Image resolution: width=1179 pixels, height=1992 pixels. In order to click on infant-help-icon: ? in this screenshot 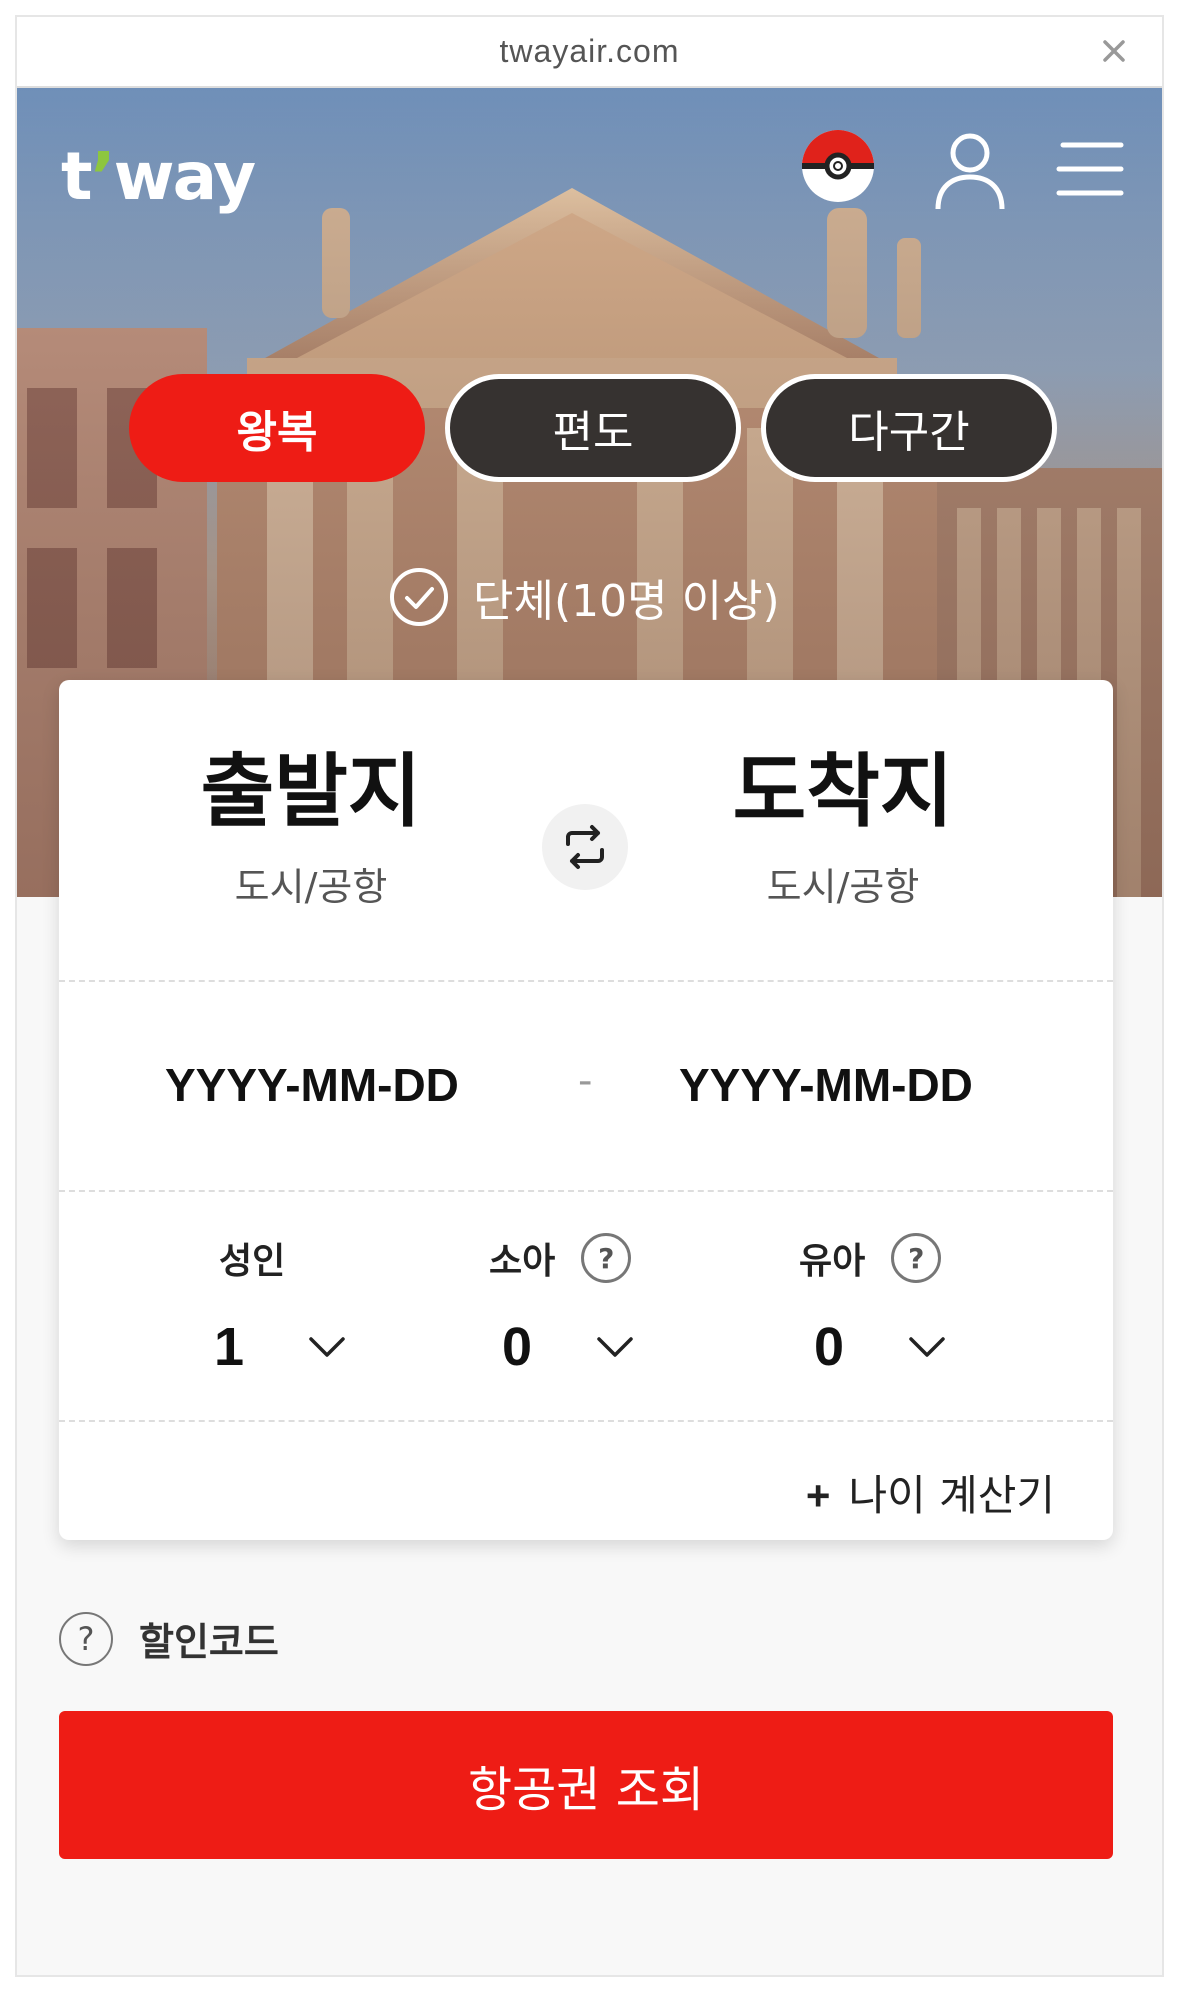, I will do `click(916, 1258)`.